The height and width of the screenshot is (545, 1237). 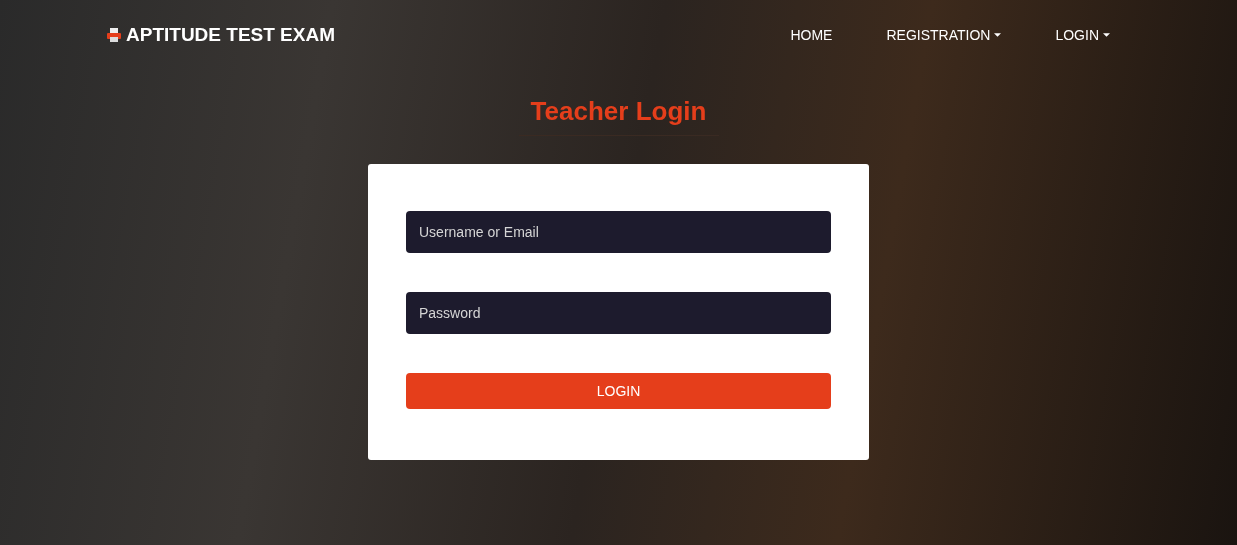 I want to click on page-title: Teacher Login, so click(x=618, y=114).